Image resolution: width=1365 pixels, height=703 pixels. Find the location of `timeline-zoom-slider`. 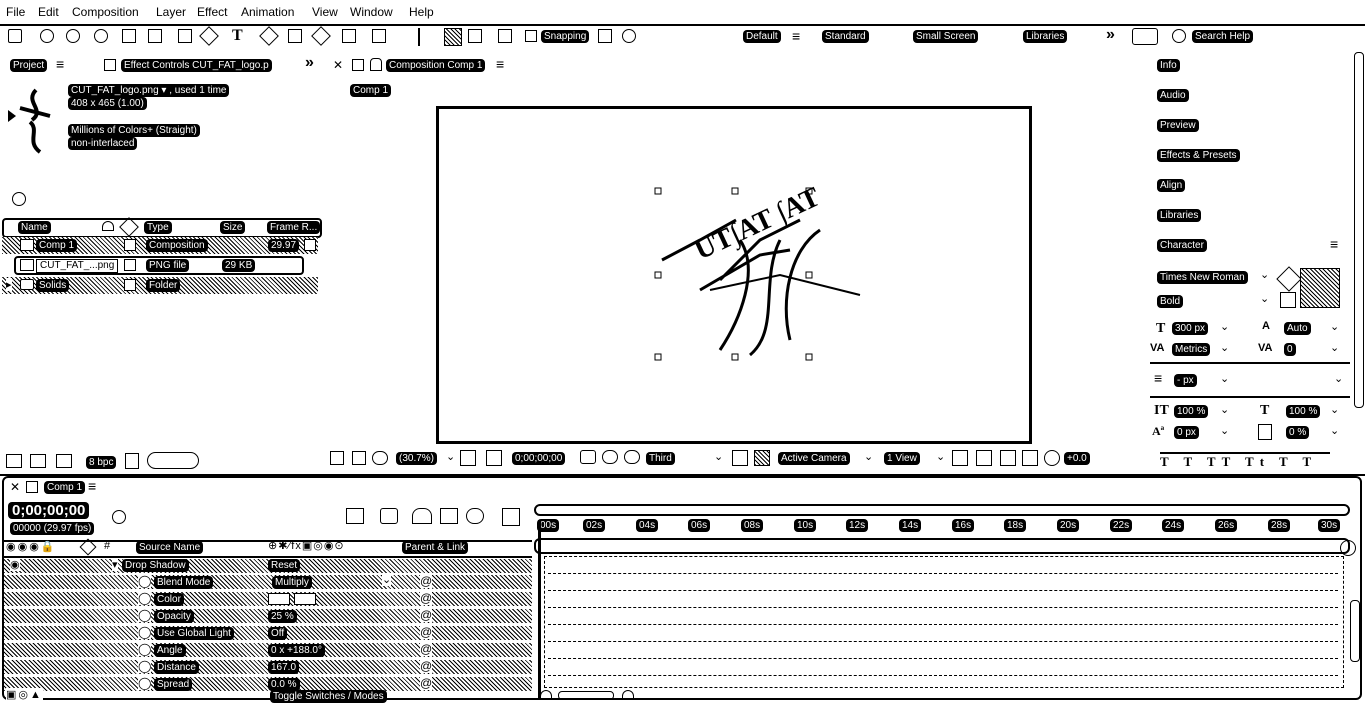

timeline-zoom-slider is located at coordinates (586, 695).